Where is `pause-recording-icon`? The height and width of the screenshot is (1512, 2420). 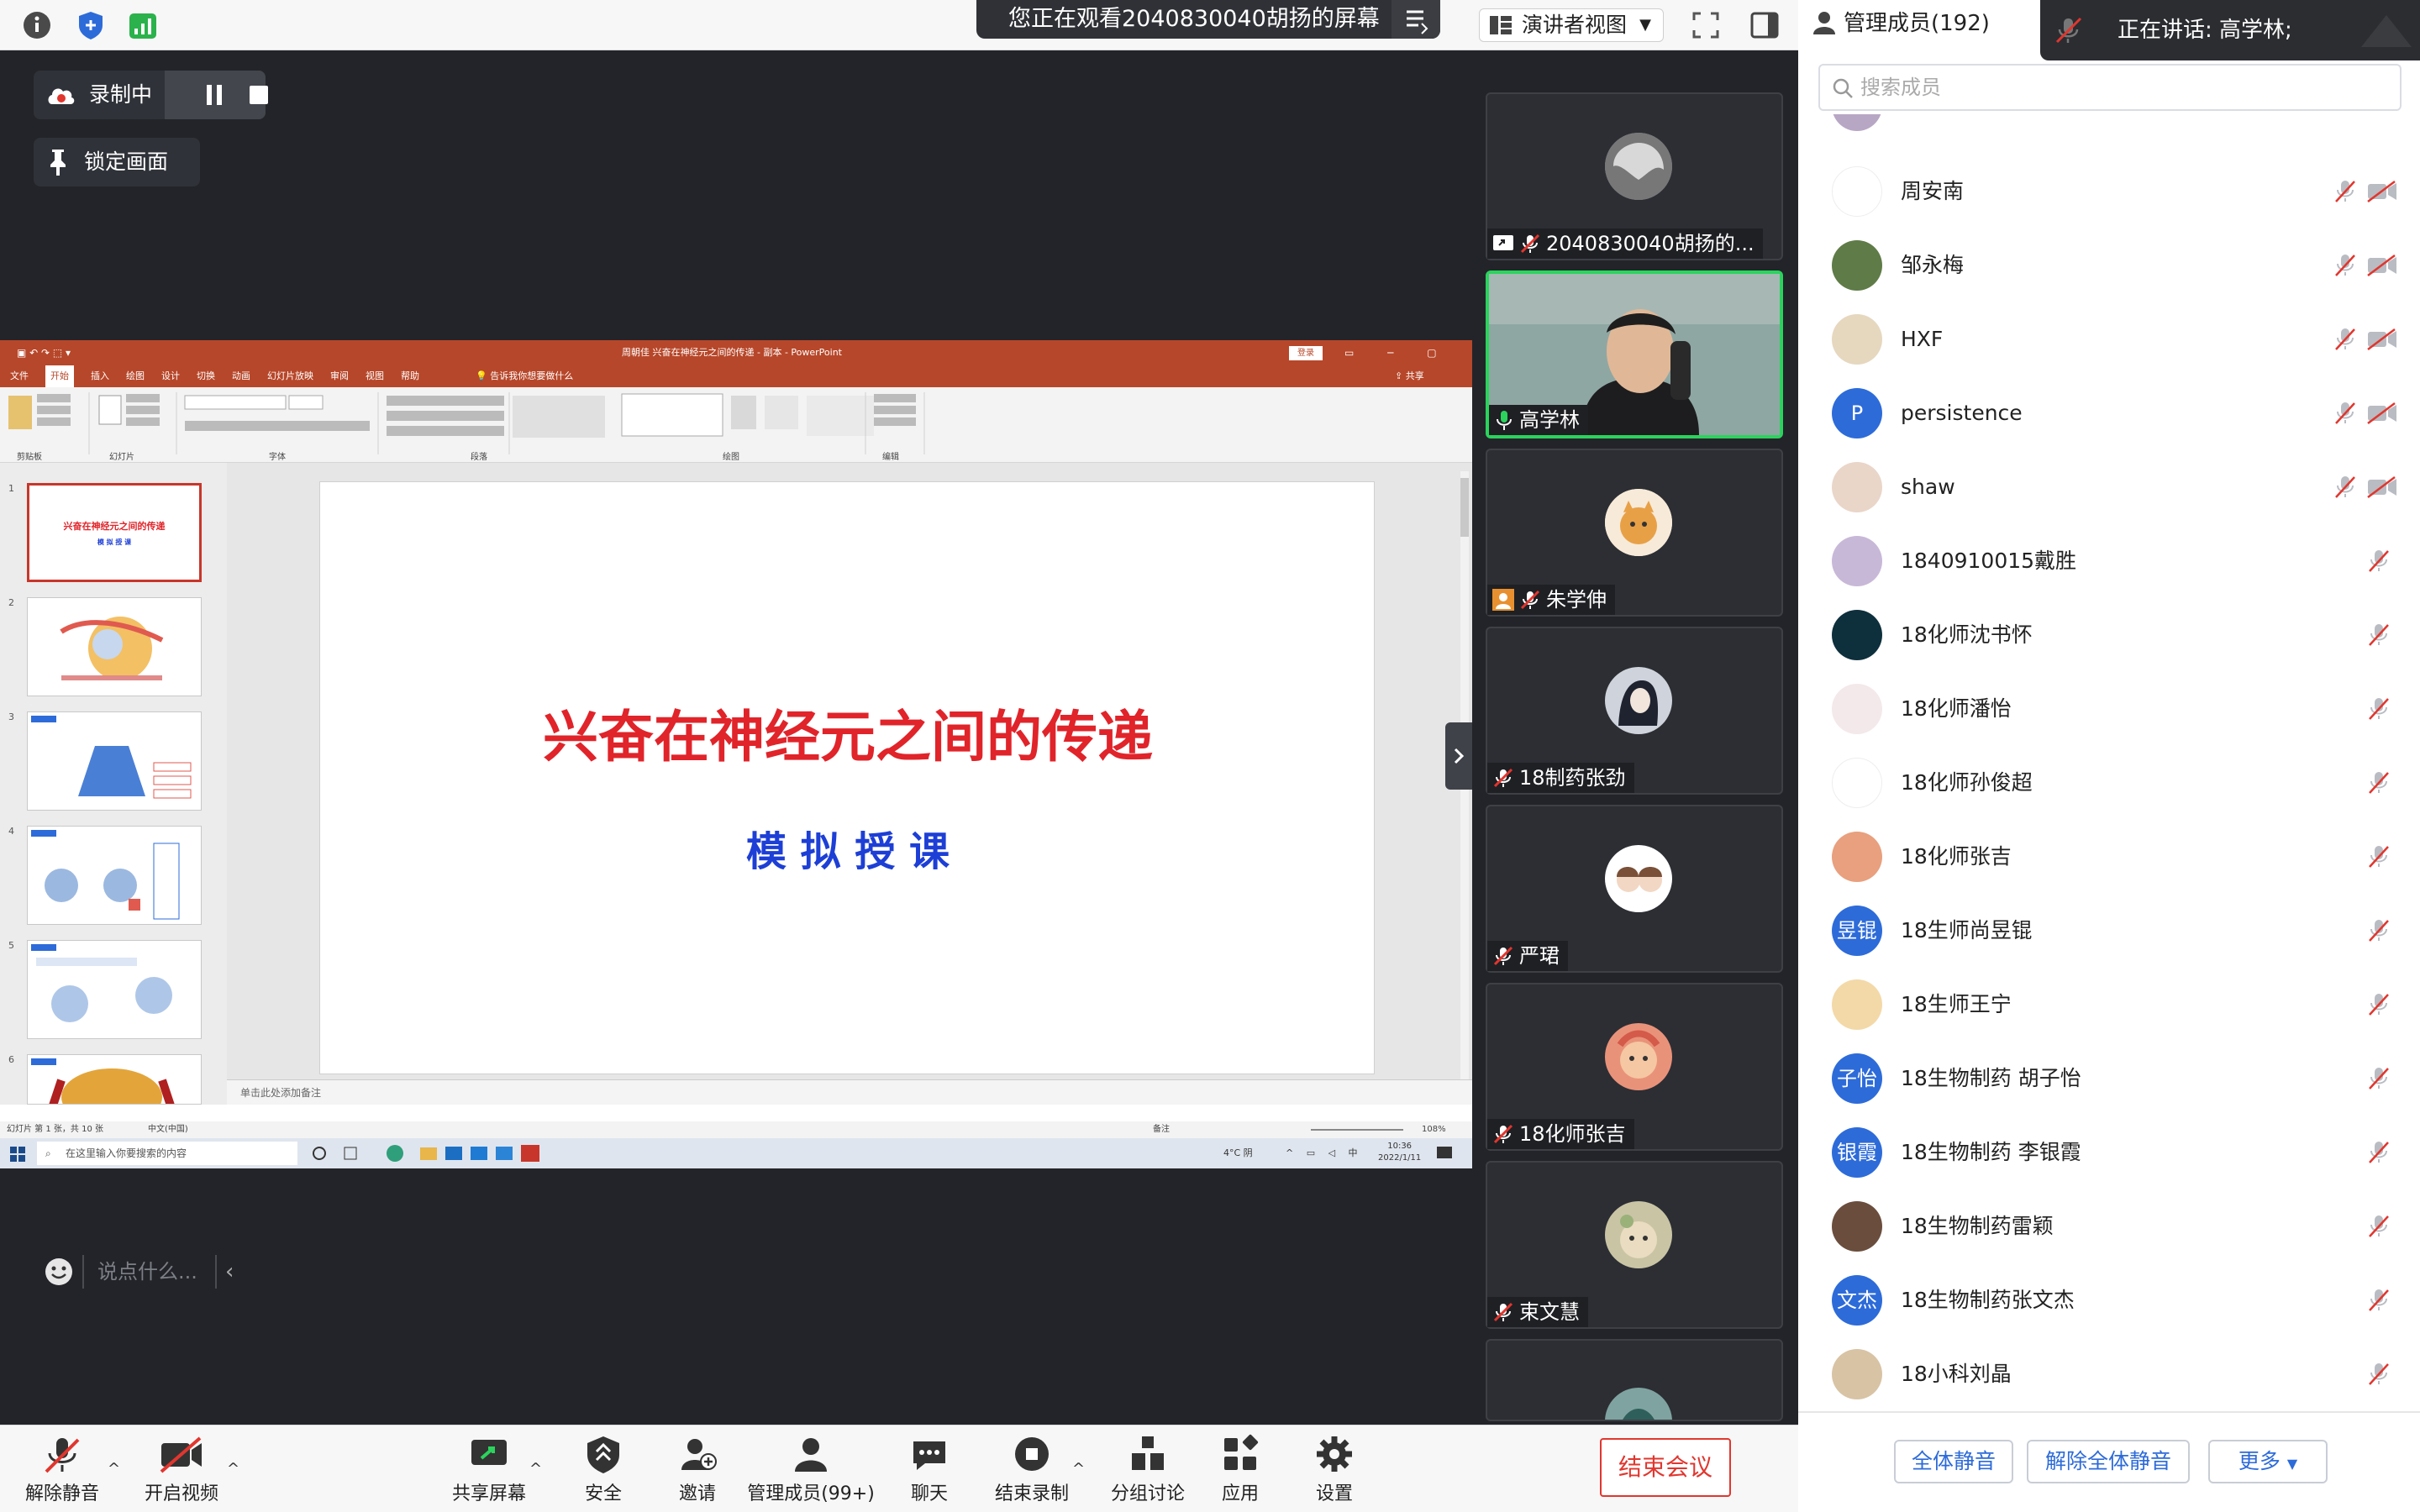 pause-recording-icon is located at coordinates (215, 95).